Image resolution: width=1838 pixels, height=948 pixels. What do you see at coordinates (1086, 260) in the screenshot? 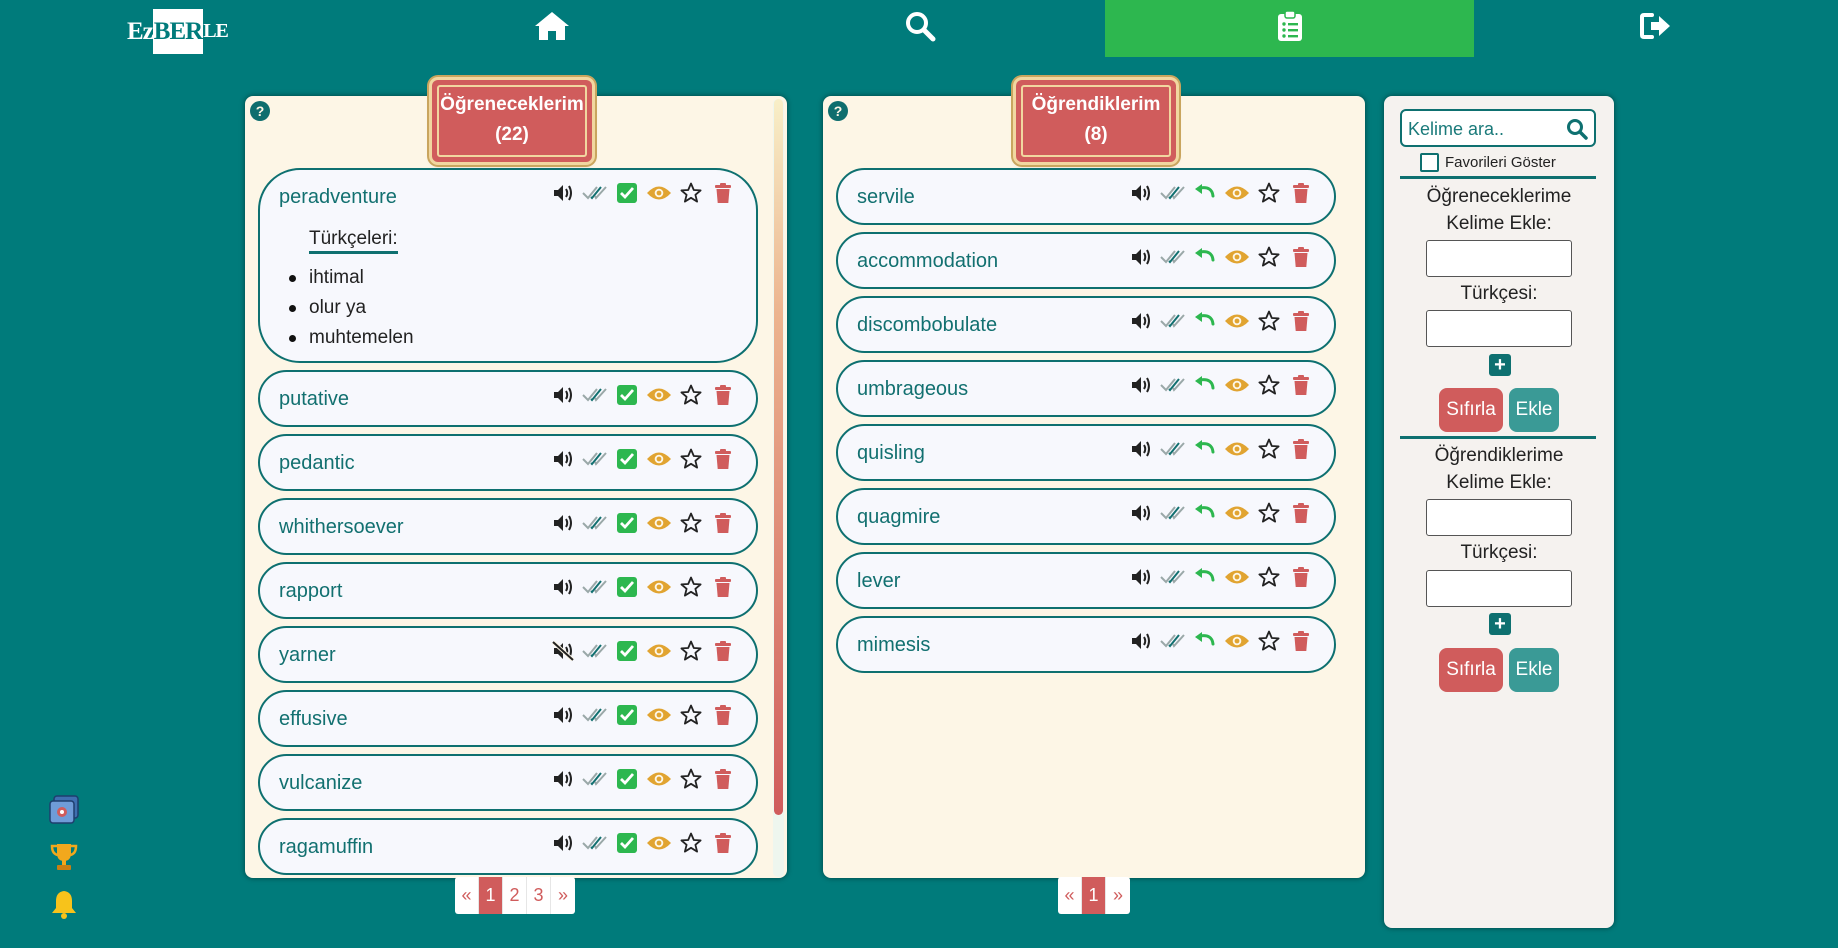
I see `word-card: accommodation` at bounding box center [1086, 260].